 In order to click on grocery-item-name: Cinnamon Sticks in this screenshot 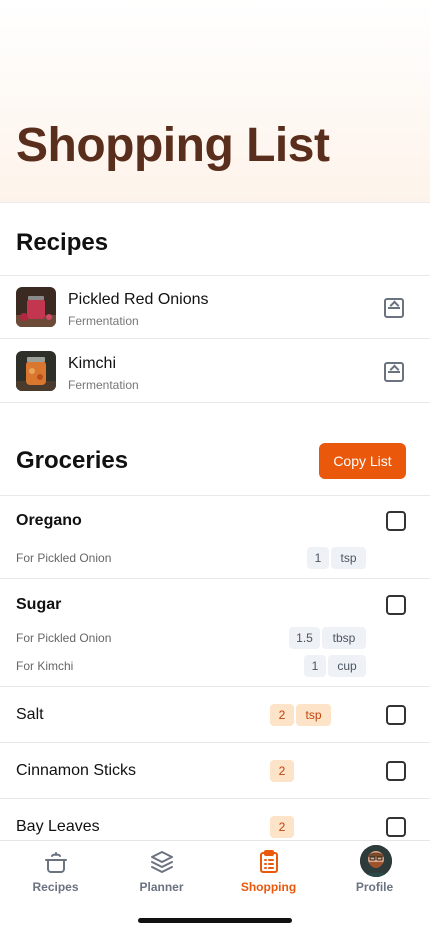, I will do `click(76, 770)`.